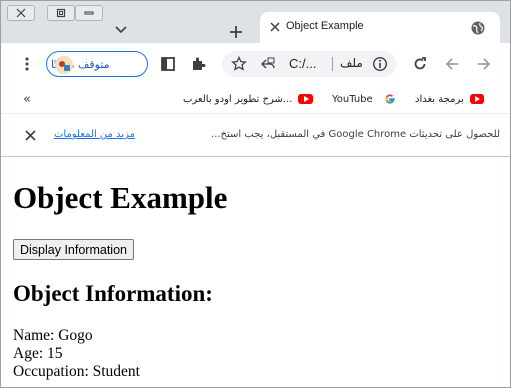 This screenshot has width=511, height=388. What do you see at coordinates (27, 99) in the screenshot?
I see `bookmarks-overflow-button: «` at bounding box center [27, 99].